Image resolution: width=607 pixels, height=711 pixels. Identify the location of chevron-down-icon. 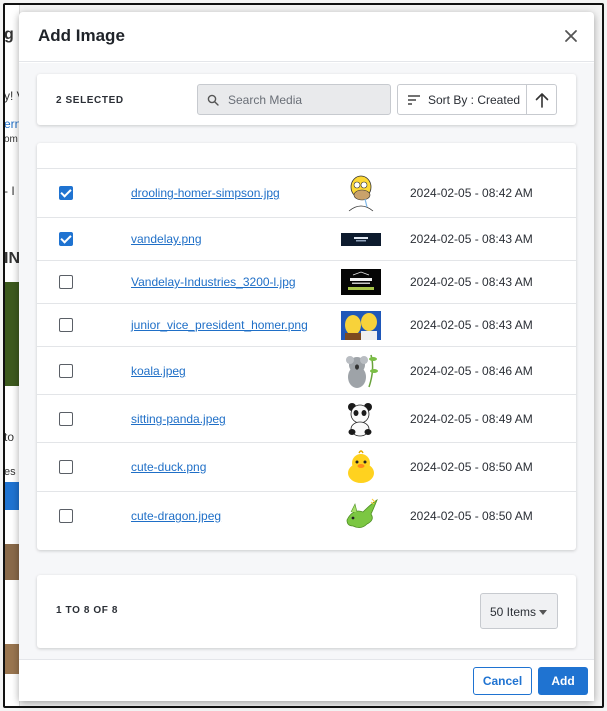
(543, 612).